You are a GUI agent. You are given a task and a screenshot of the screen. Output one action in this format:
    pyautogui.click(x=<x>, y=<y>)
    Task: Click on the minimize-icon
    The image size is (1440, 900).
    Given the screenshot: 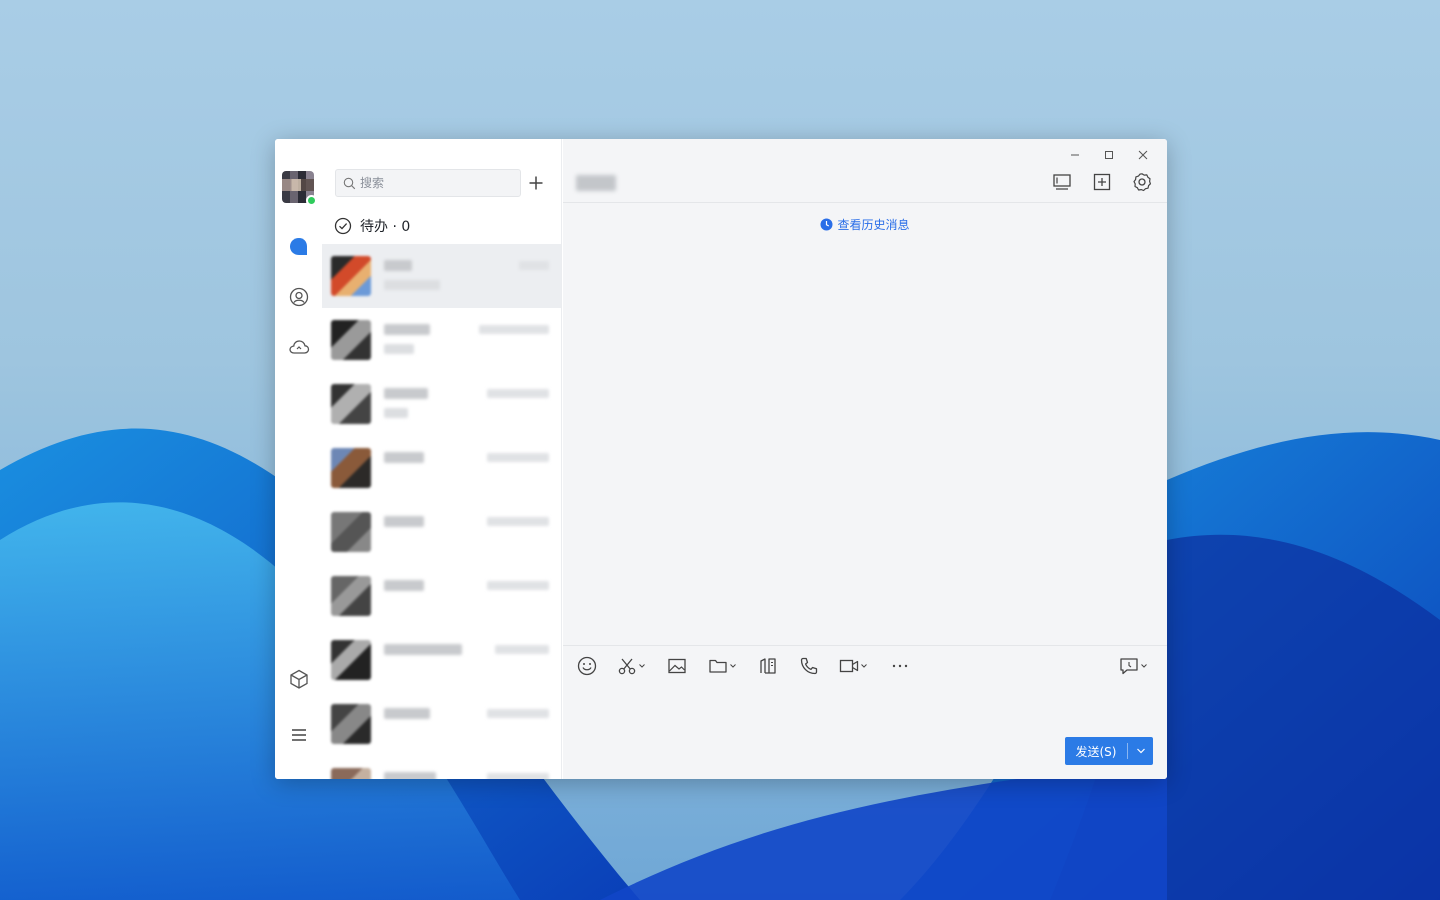 What is the action you would take?
    pyautogui.click(x=1075, y=155)
    